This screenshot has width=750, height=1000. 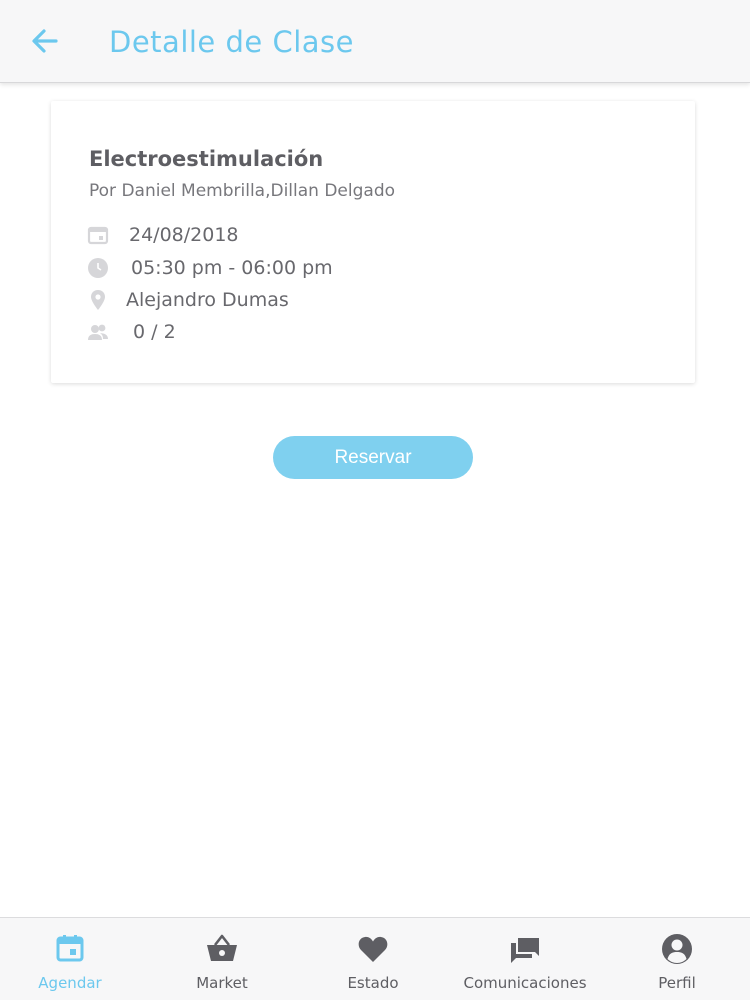 I want to click on tab-perfil: Perfil, so click(x=677, y=959).